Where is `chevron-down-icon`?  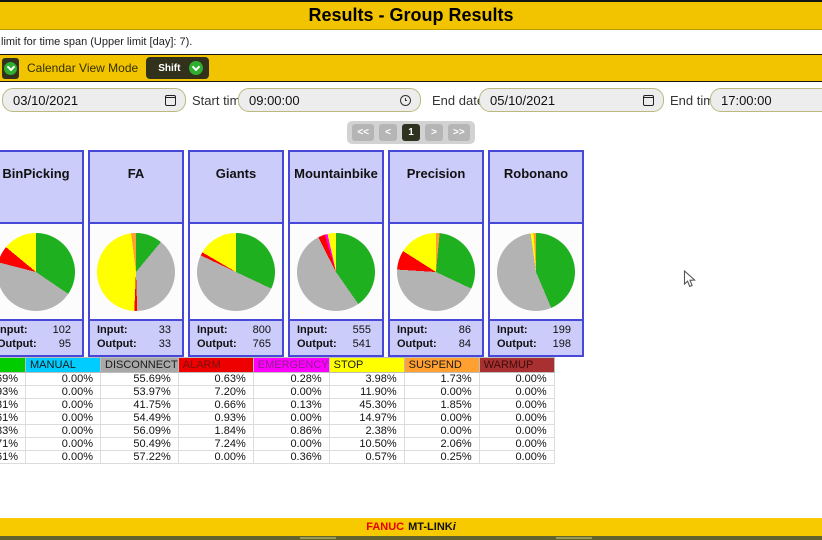 chevron-down-icon is located at coordinates (196, 68).